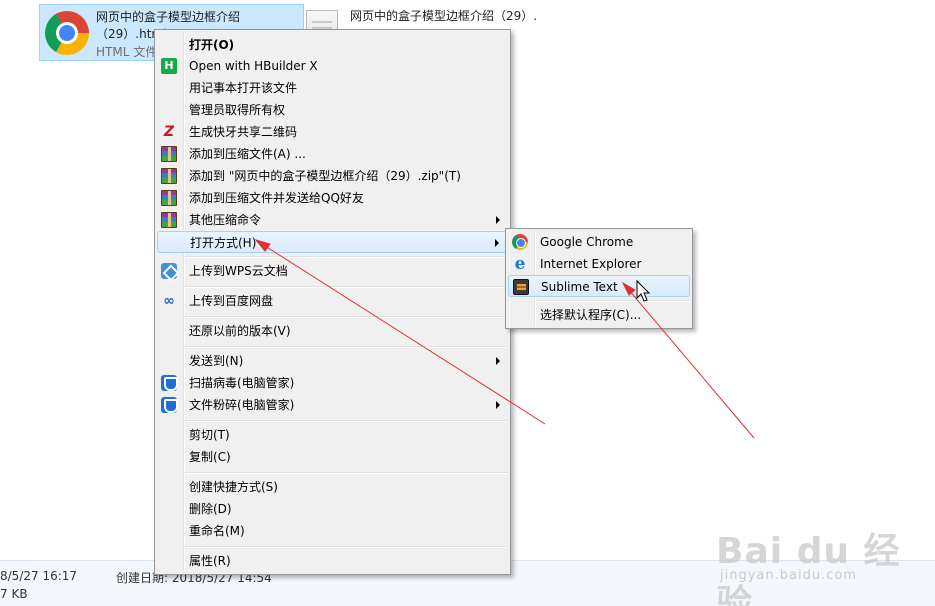  Describe the element at coordinates (332, 457) in the screenshot. I see `menu-item-copy: 复制(C)` at that location.